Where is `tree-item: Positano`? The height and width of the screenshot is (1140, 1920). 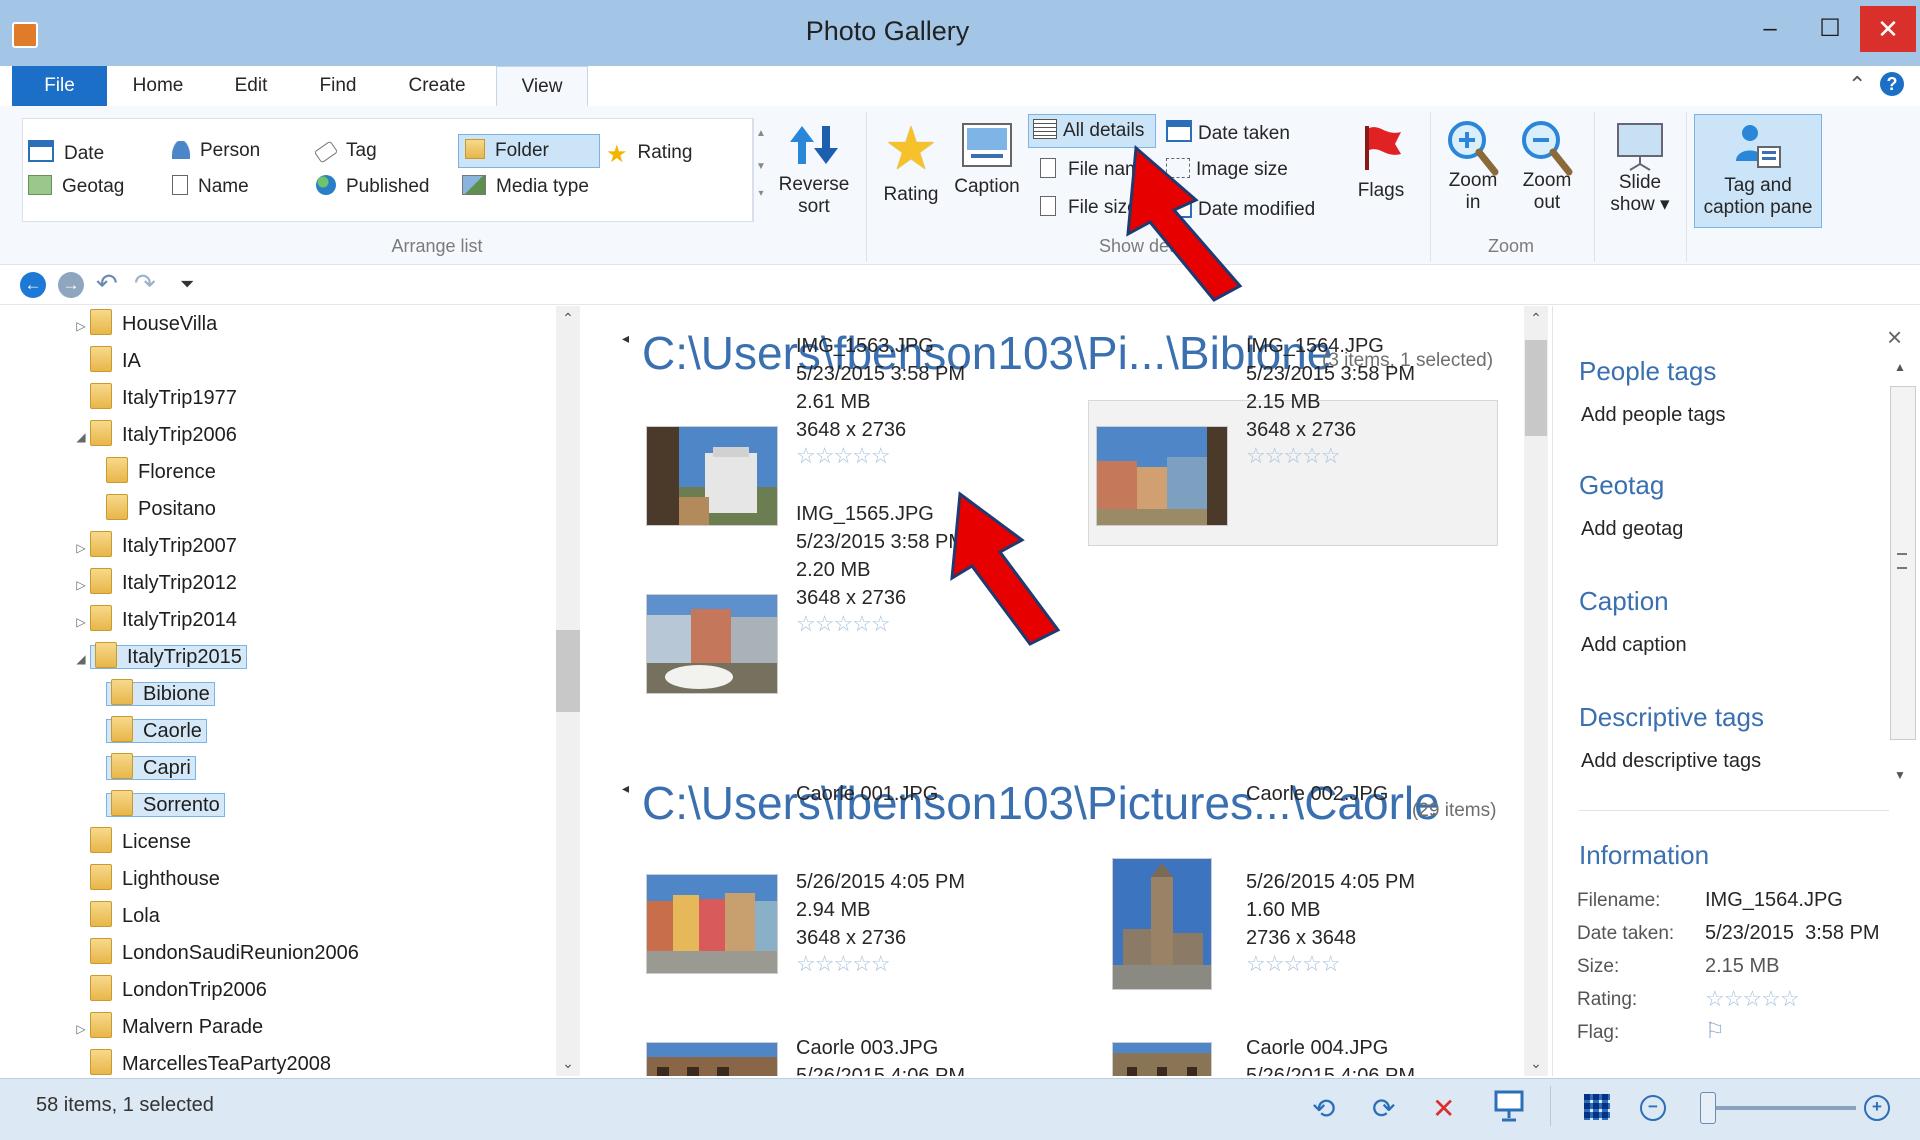
tree-item: Positano is located at coordinates (296, 509).